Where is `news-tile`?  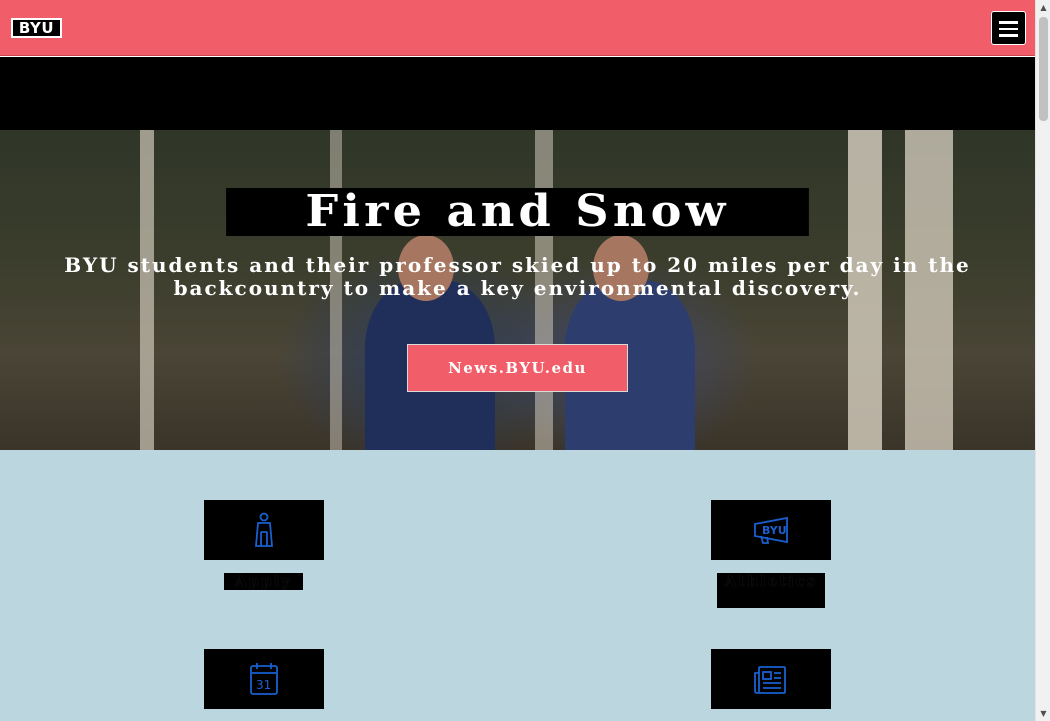
news-tile is located at coordinates (771, 679).